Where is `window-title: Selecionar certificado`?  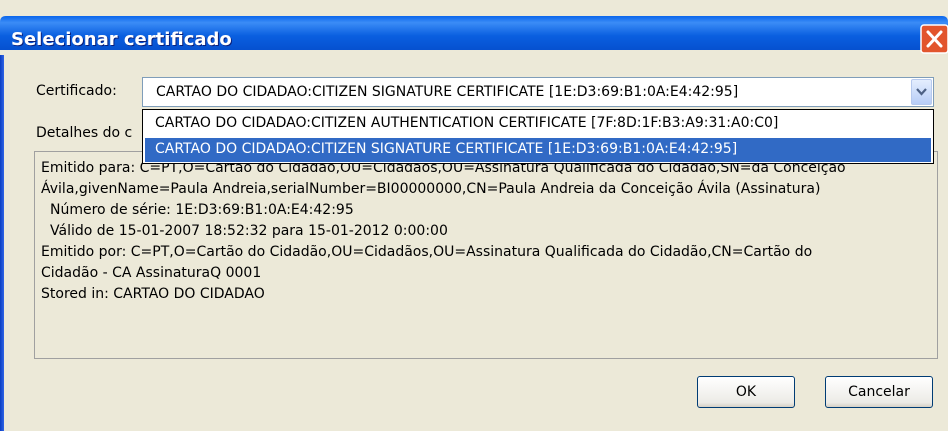 window-title: Selecionar certificado is located at coordinates (121, 39).